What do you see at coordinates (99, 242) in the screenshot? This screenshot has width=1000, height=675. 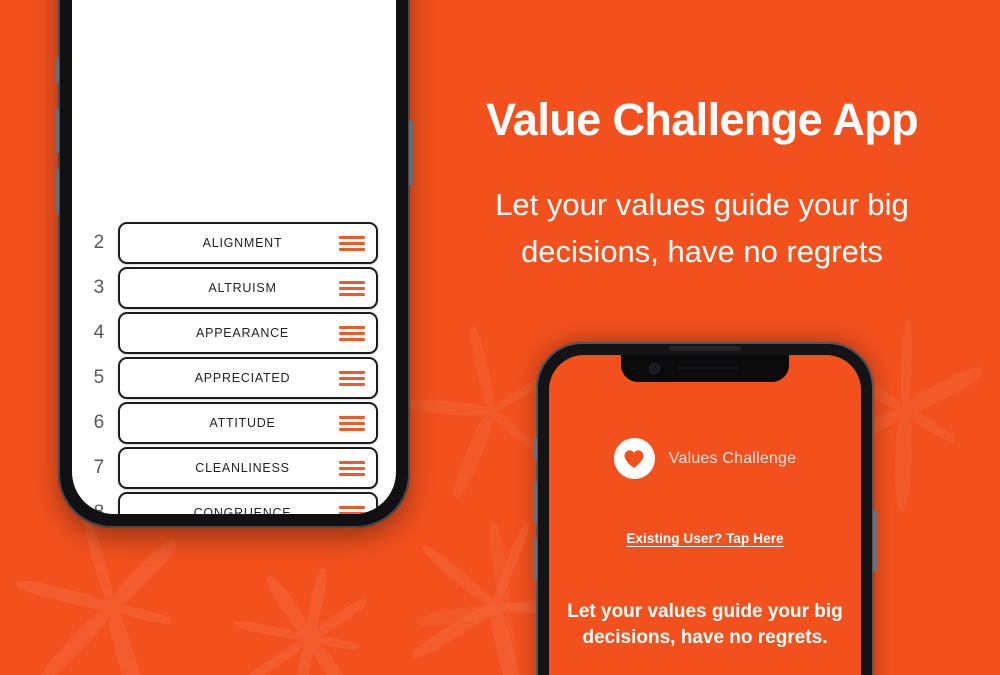 I see `value-rank: 2` at bounding box center [99, 242].